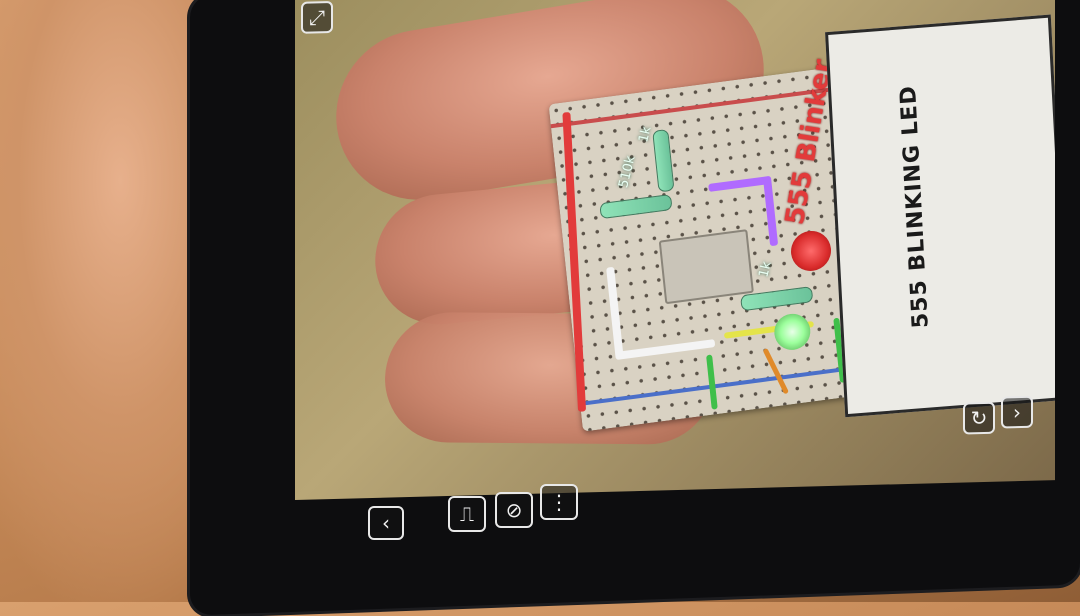 The width and height of the screenshot is (1080, 616). I want to click on ic-555-chip, so click(706, 267).